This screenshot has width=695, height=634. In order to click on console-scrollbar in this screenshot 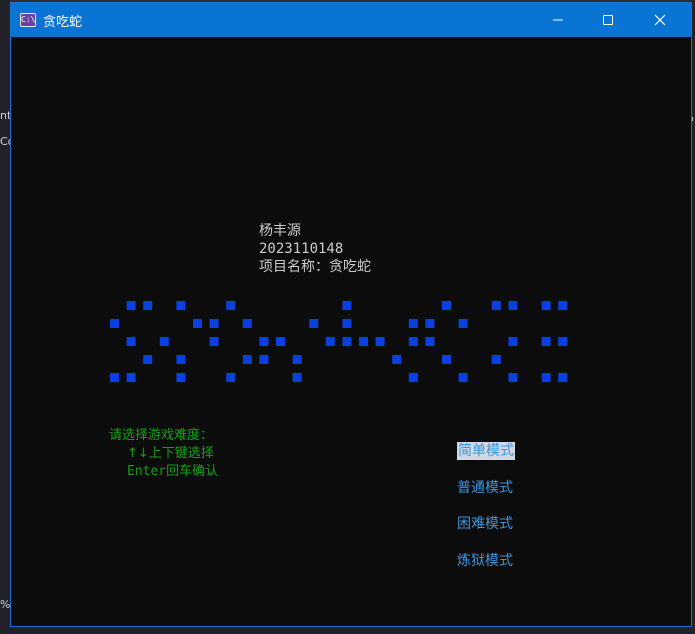, I will do `click(689, 331)`.